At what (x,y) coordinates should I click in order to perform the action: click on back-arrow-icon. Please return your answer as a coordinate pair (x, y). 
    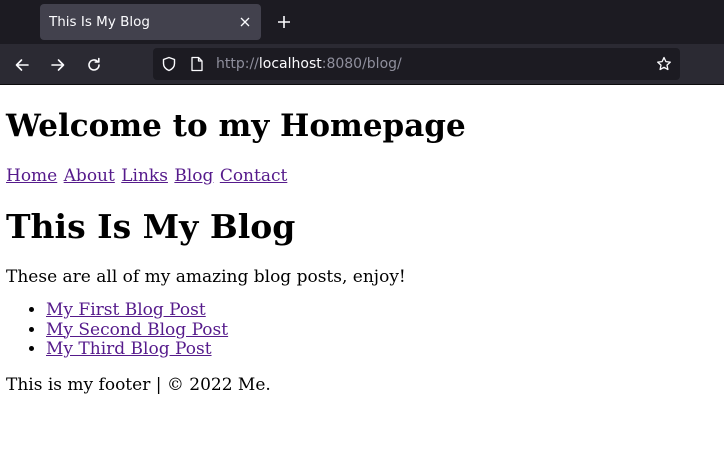
    Looking at the image, I should click on (22, 65).